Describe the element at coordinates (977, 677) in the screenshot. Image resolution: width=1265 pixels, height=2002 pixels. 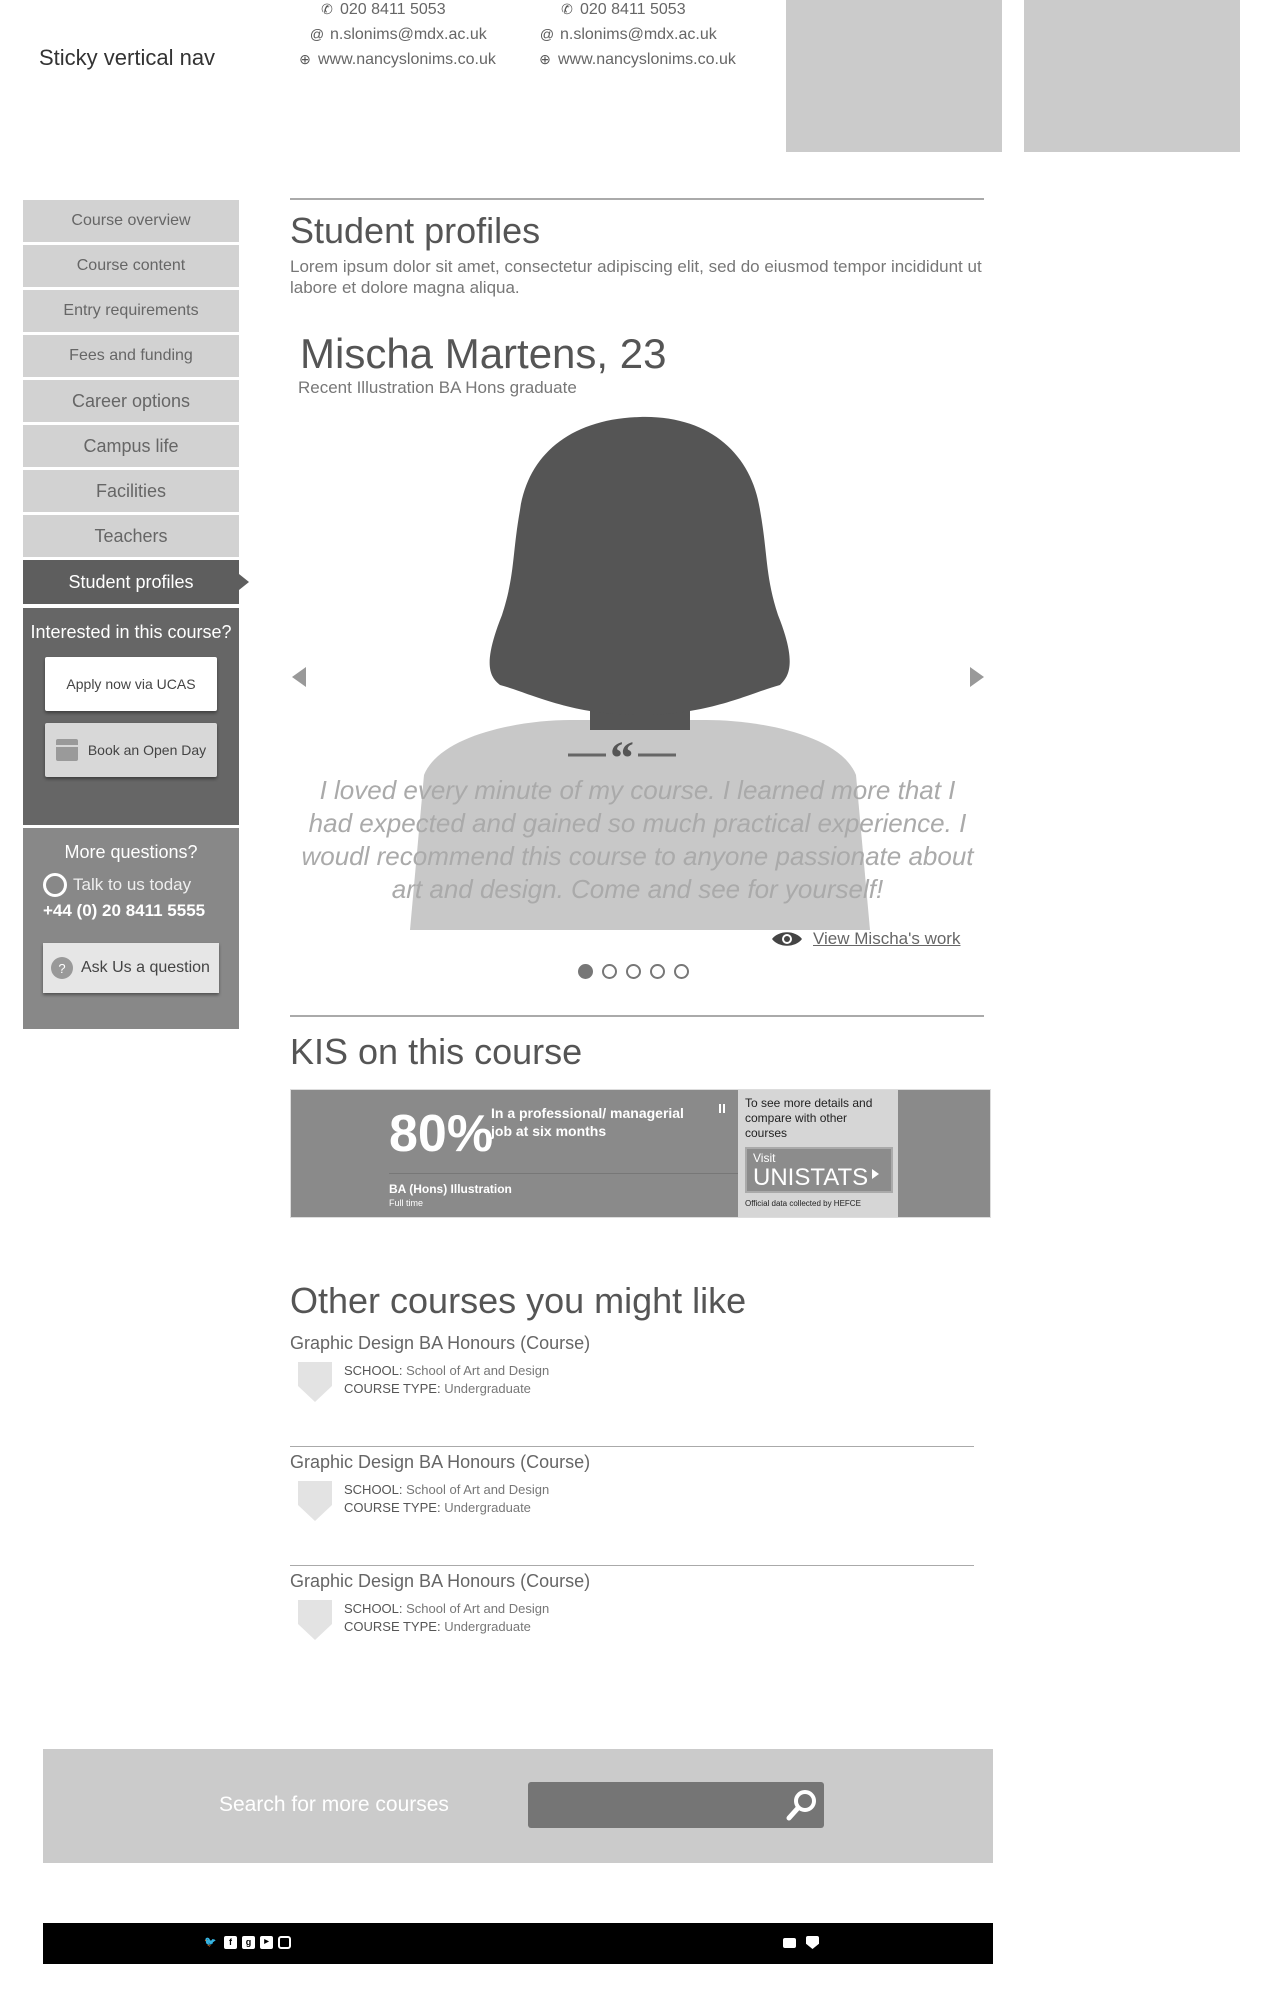
I see `next-slide-arrow` at that location.